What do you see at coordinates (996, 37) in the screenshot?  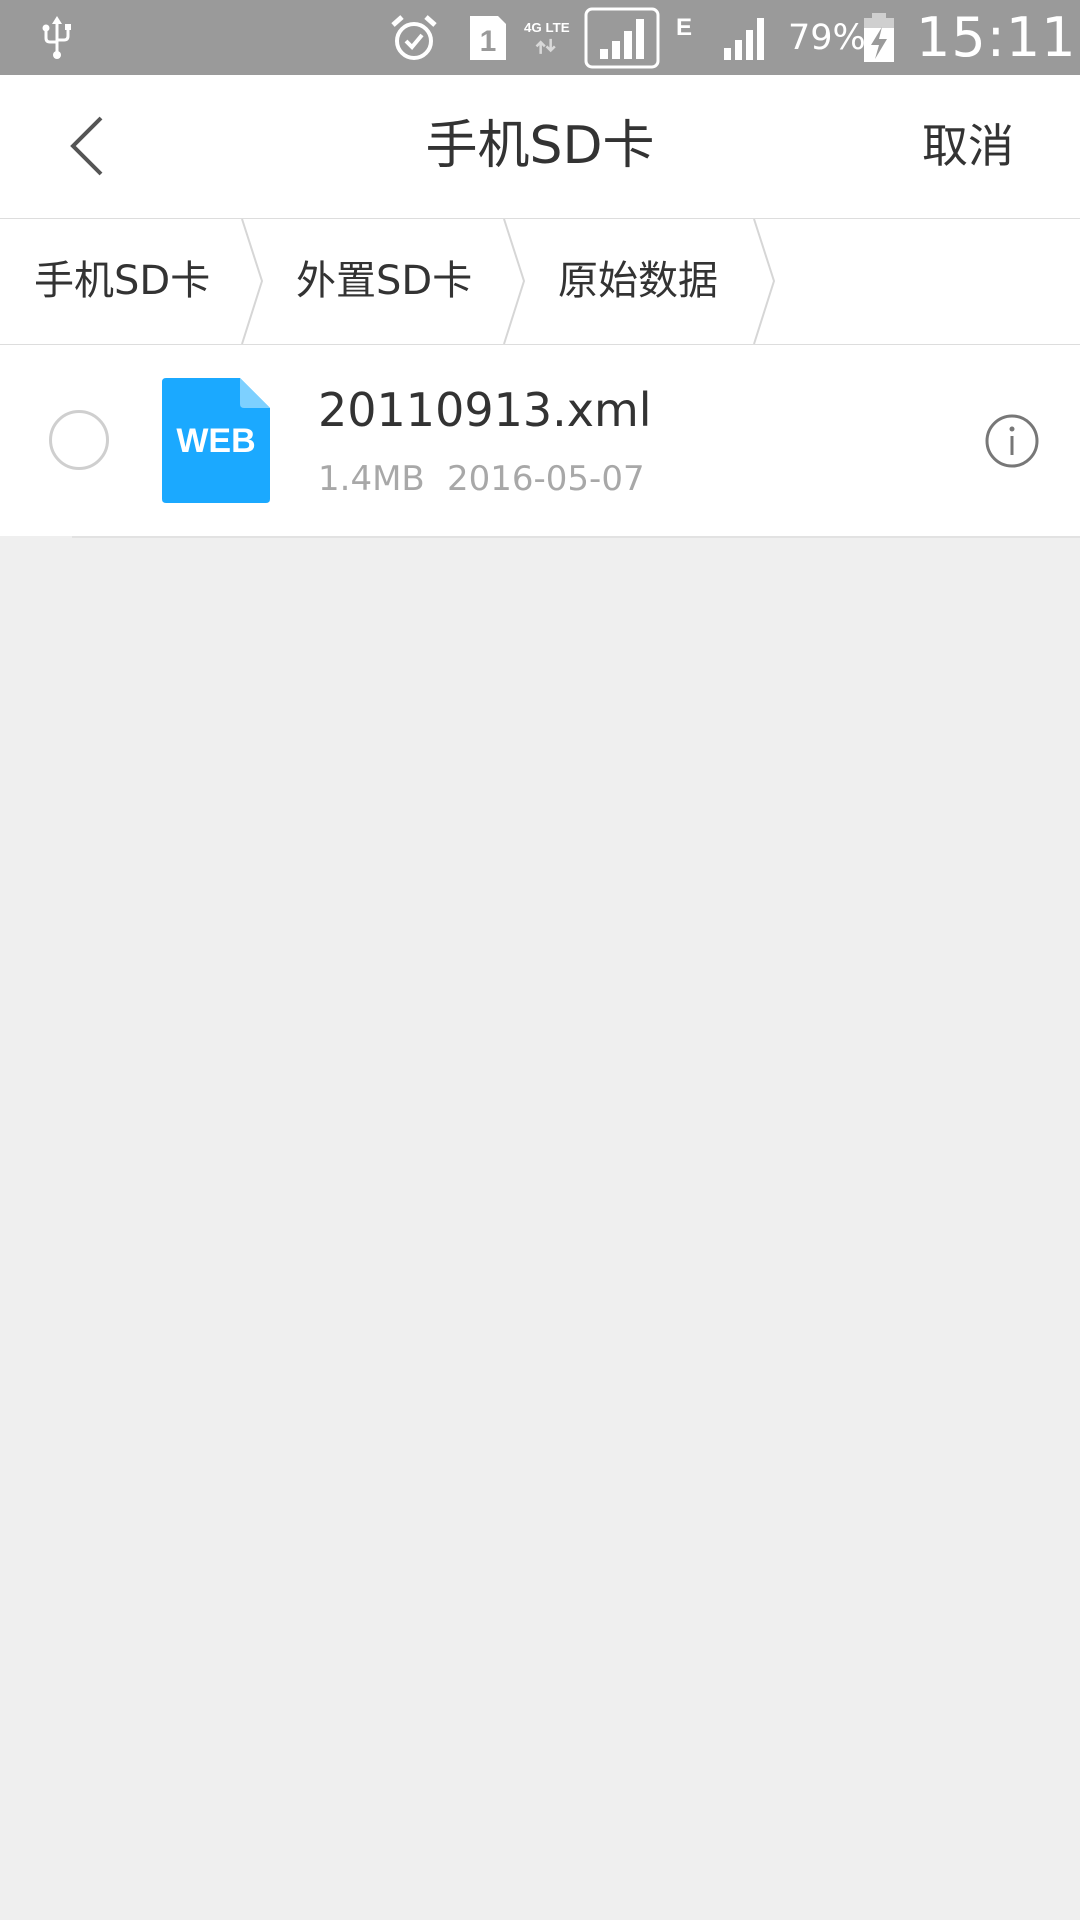 I see `clock: 15:11` at bounding box center [996, 37].